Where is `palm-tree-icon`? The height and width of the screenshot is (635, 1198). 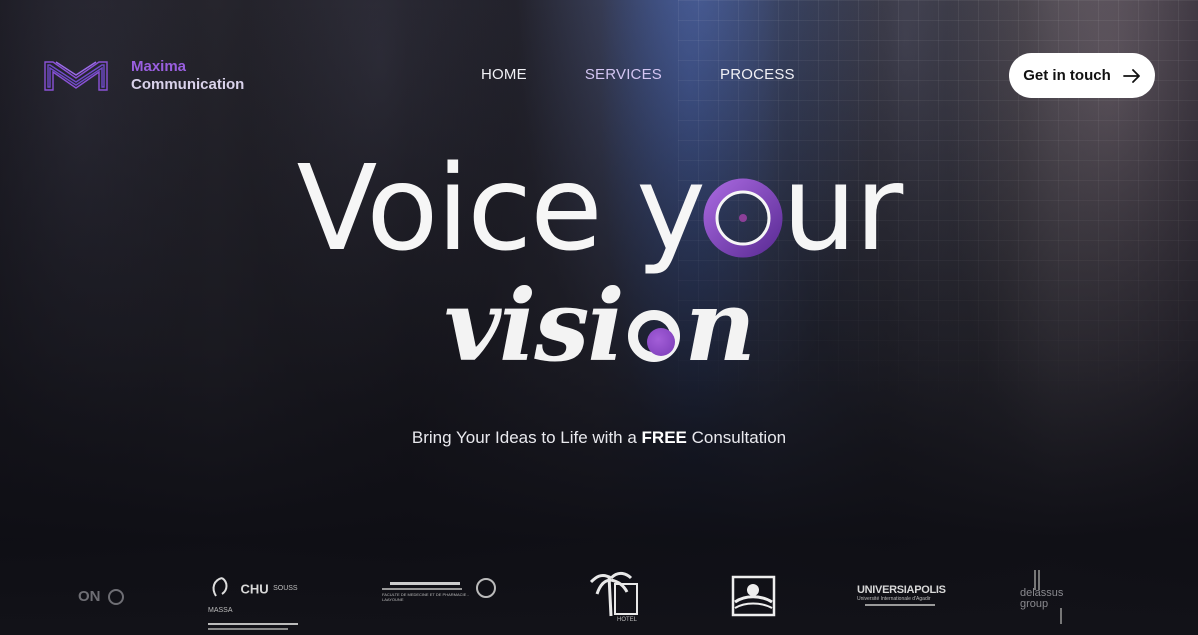
palm-tree-icon is located at coordinates (613, 594).